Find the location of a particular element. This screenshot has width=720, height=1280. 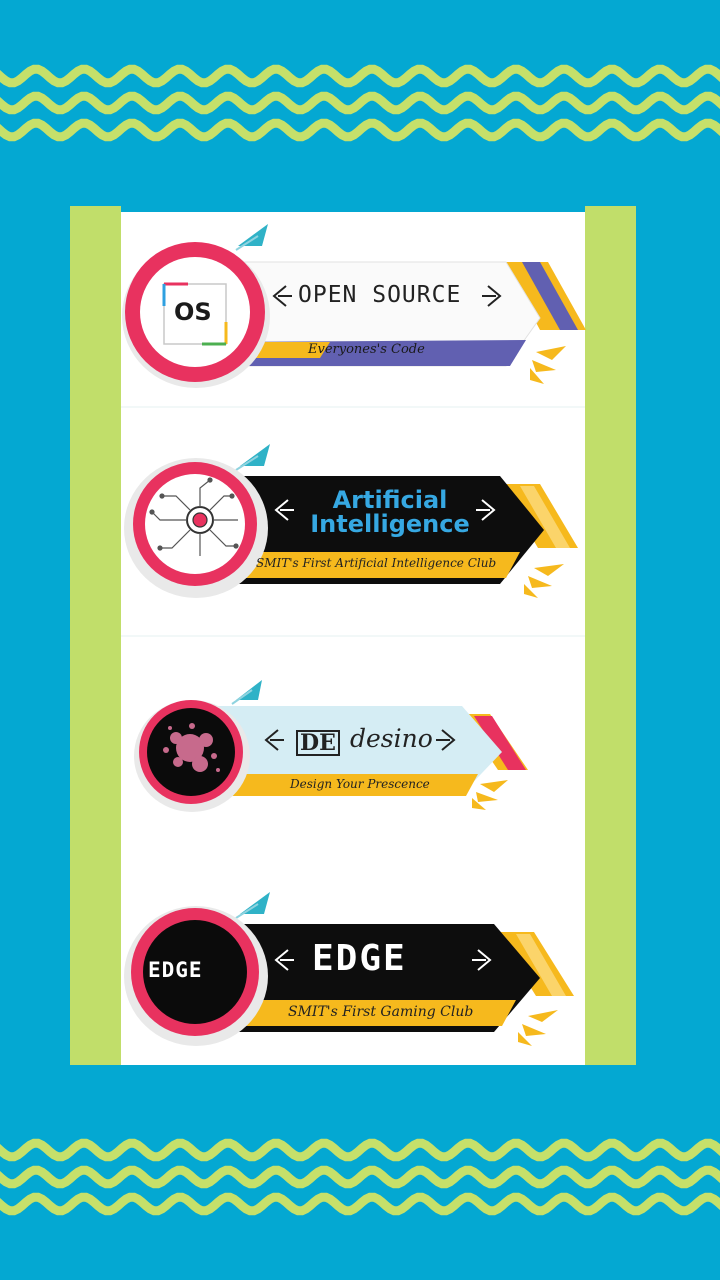

edge-tagline: SMIT's First Gaming Club is located at coordinates (381, 1012).